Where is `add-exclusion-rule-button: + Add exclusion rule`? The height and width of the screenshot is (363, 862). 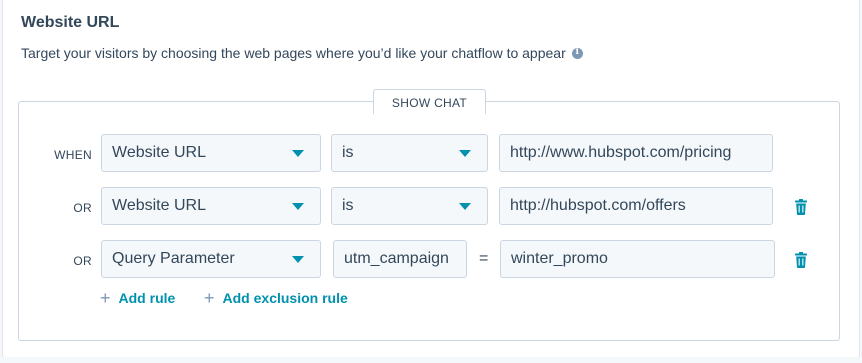 add-exclusion-rule-button: + Add exclusion rule is located at coordinates (276, 298).